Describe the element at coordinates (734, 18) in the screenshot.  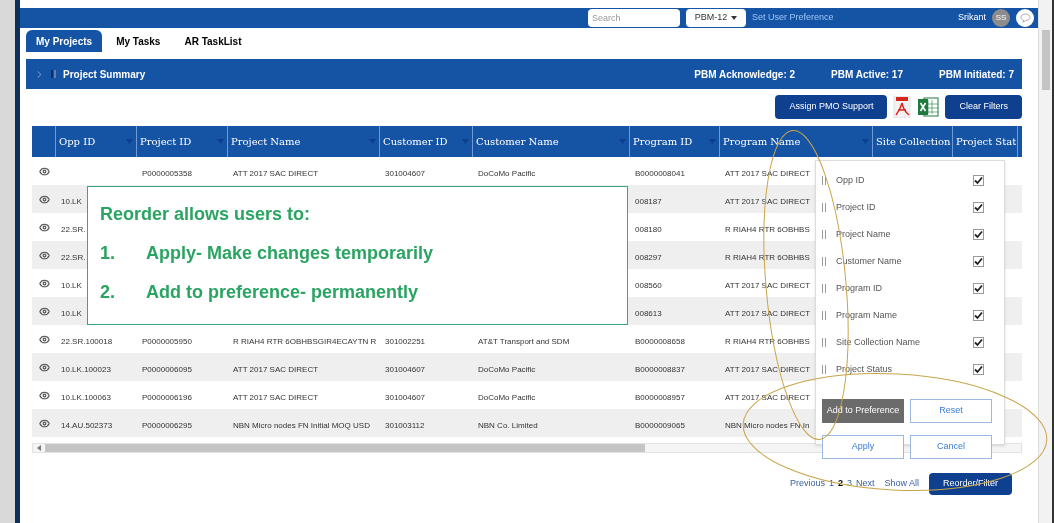
I see `caret-icon` at that location.